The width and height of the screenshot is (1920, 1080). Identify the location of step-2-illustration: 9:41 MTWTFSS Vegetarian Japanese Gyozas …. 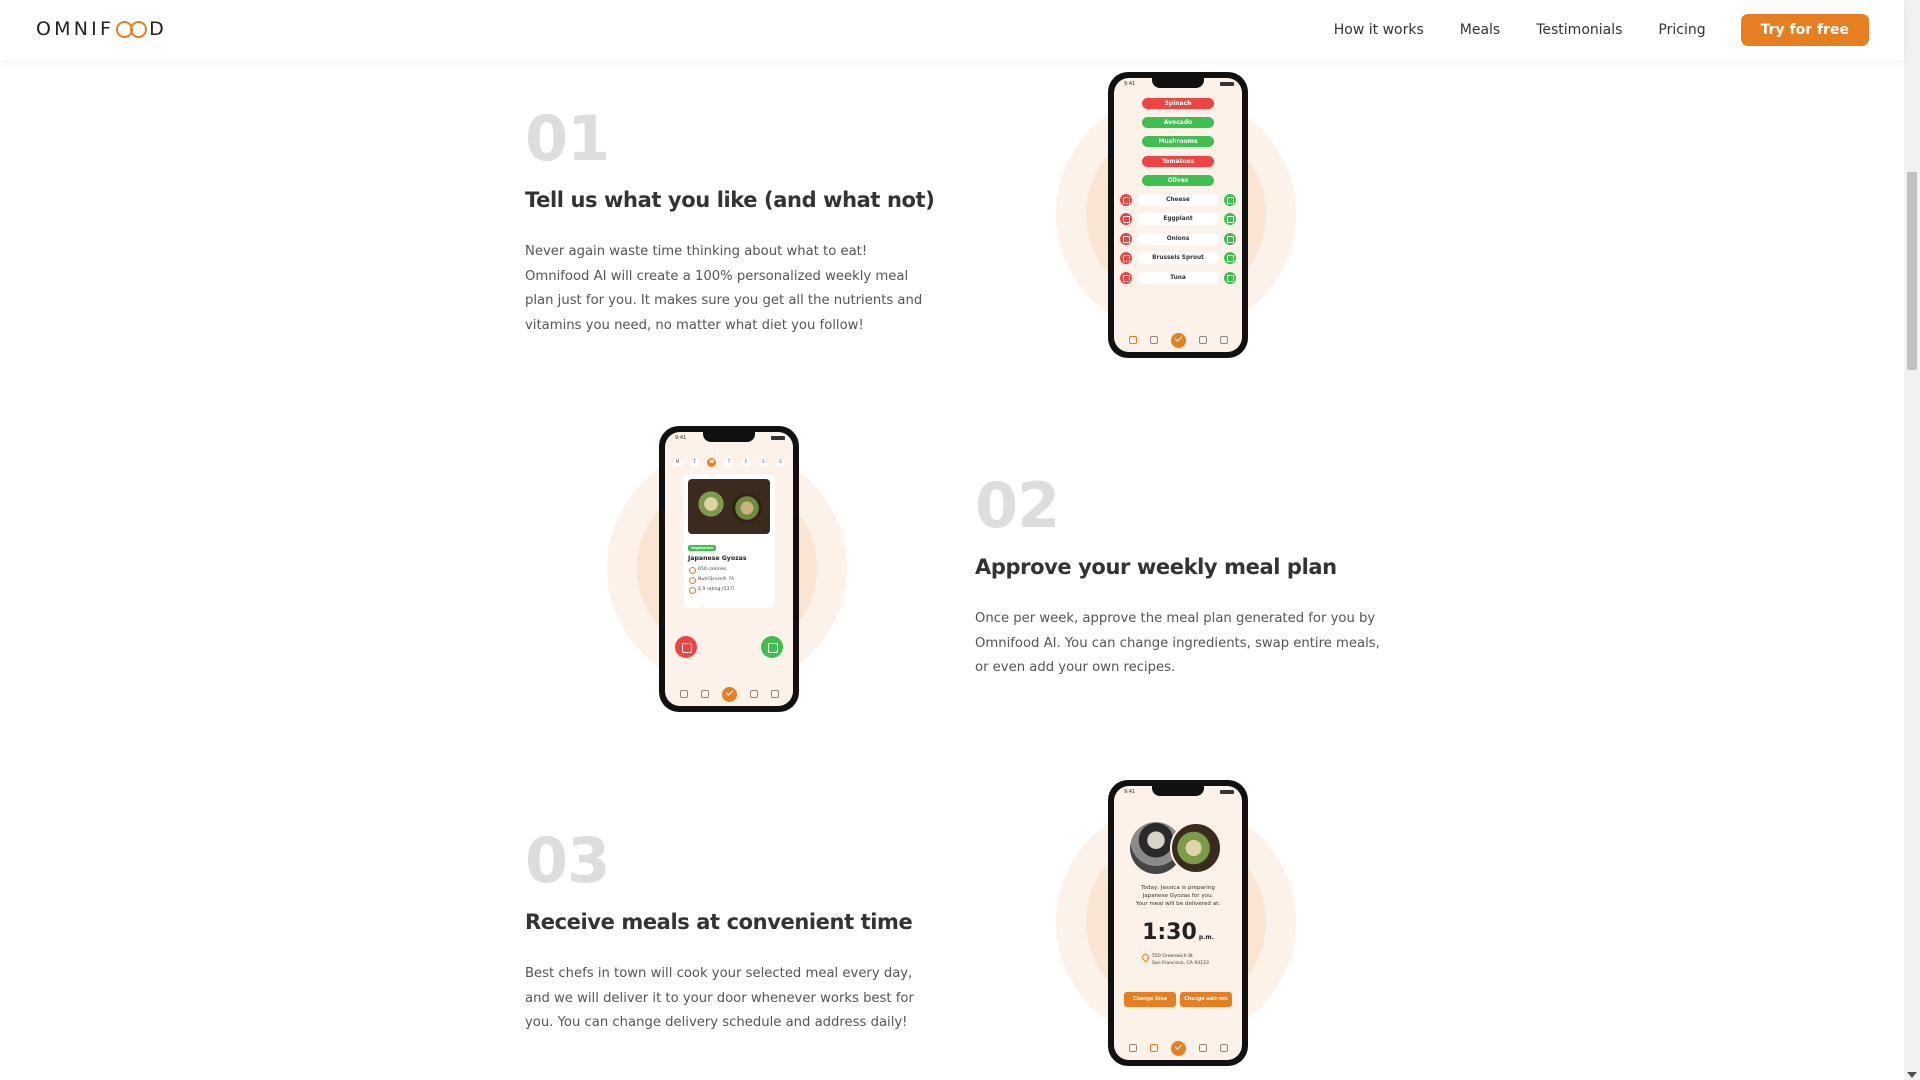
(727, 571).